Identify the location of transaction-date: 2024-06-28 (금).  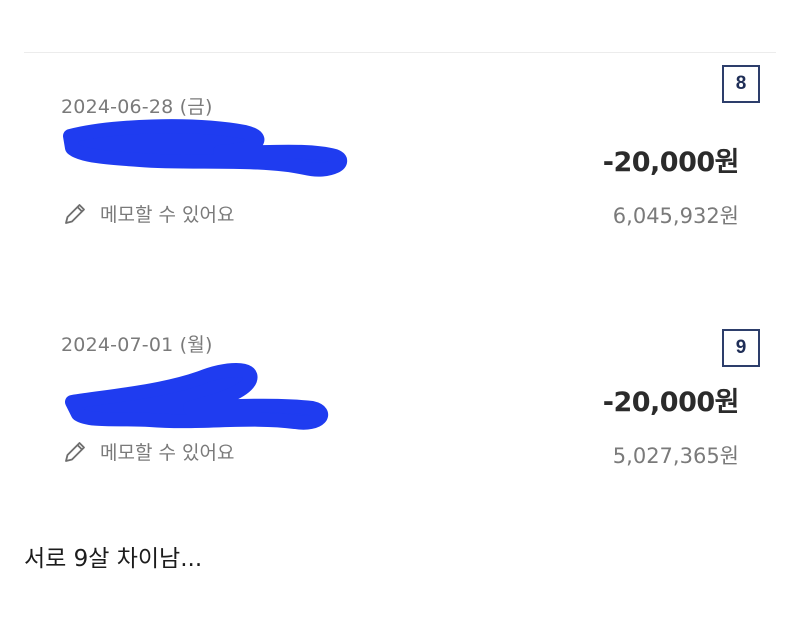
(137, 107).